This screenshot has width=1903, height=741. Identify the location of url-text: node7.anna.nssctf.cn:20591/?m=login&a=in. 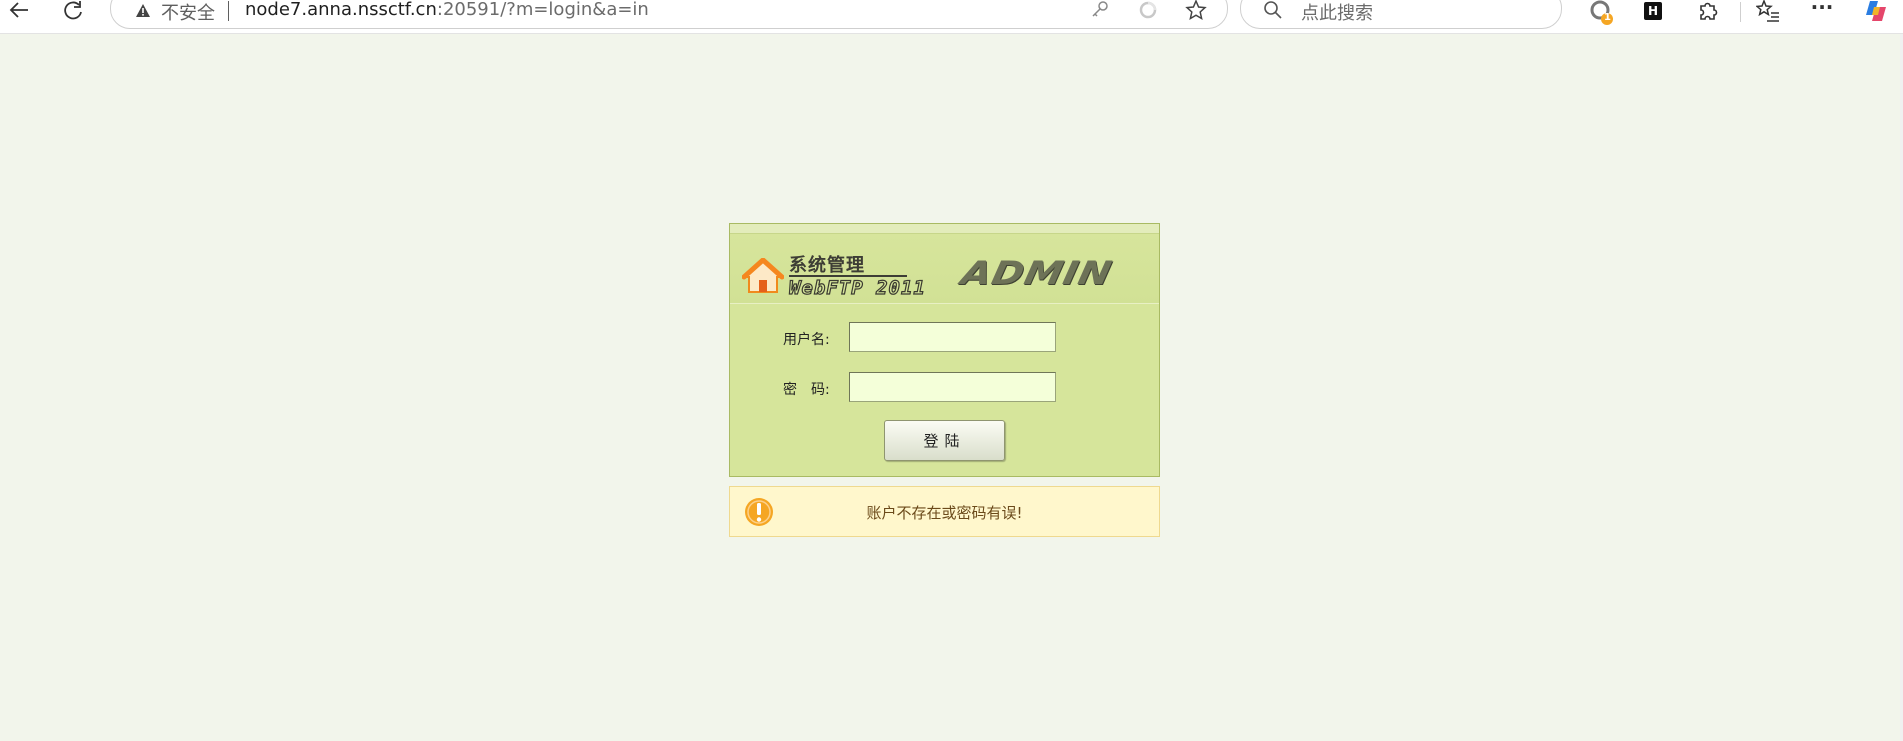
(447, 10).